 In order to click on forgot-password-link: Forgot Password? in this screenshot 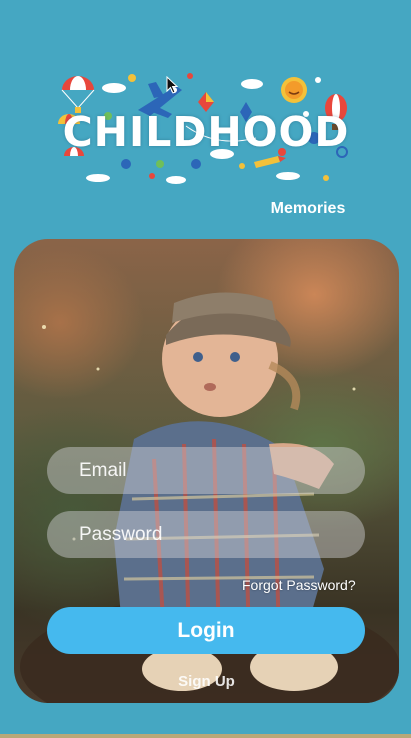, I will do `click(299, 585)`.